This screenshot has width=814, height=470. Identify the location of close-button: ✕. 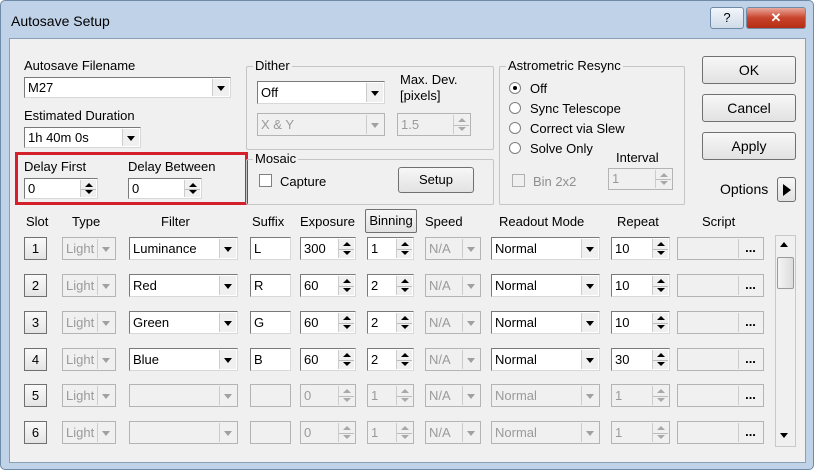
(776, 18).